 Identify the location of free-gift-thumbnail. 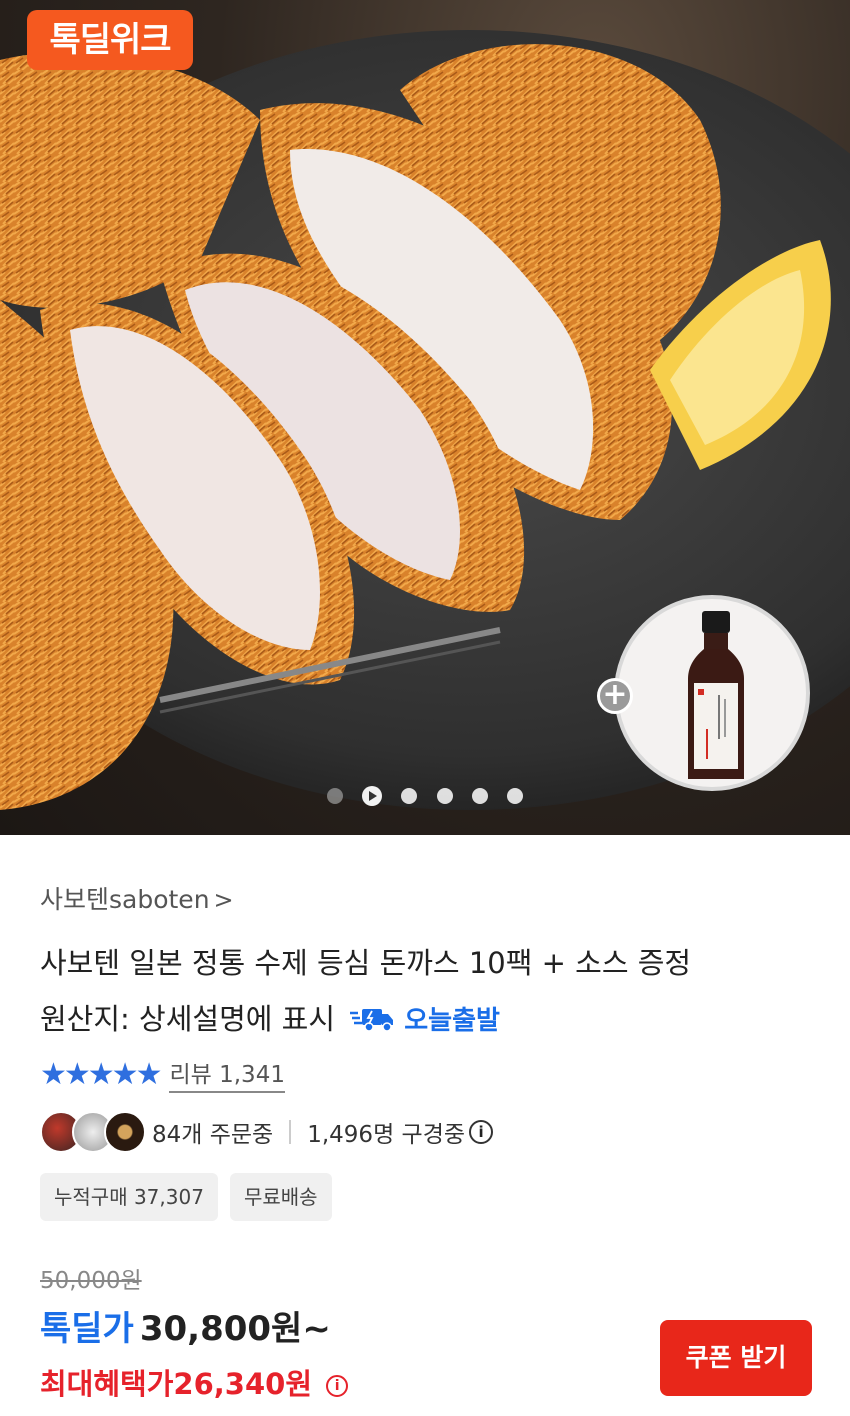
(712, 693).